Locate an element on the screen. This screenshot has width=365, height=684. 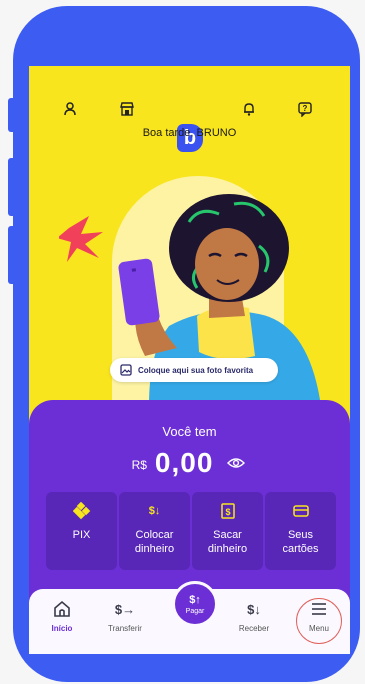
header-icons: b ? is located at coordinates (189, 124).